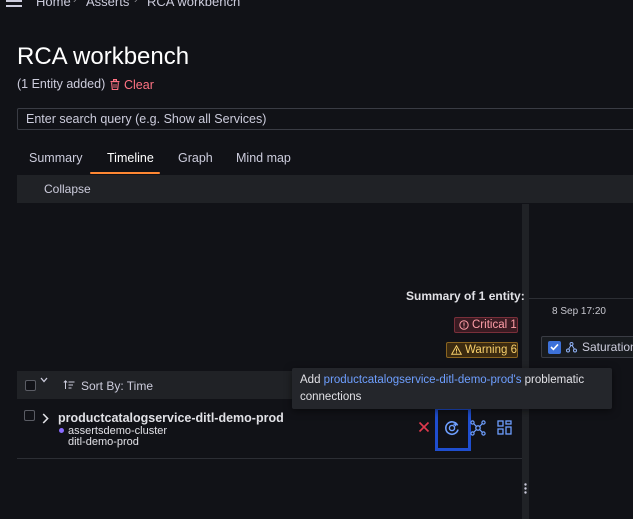 This screenshot has height=519, width=633. I want to click on graph-icon, so click(478, 428).